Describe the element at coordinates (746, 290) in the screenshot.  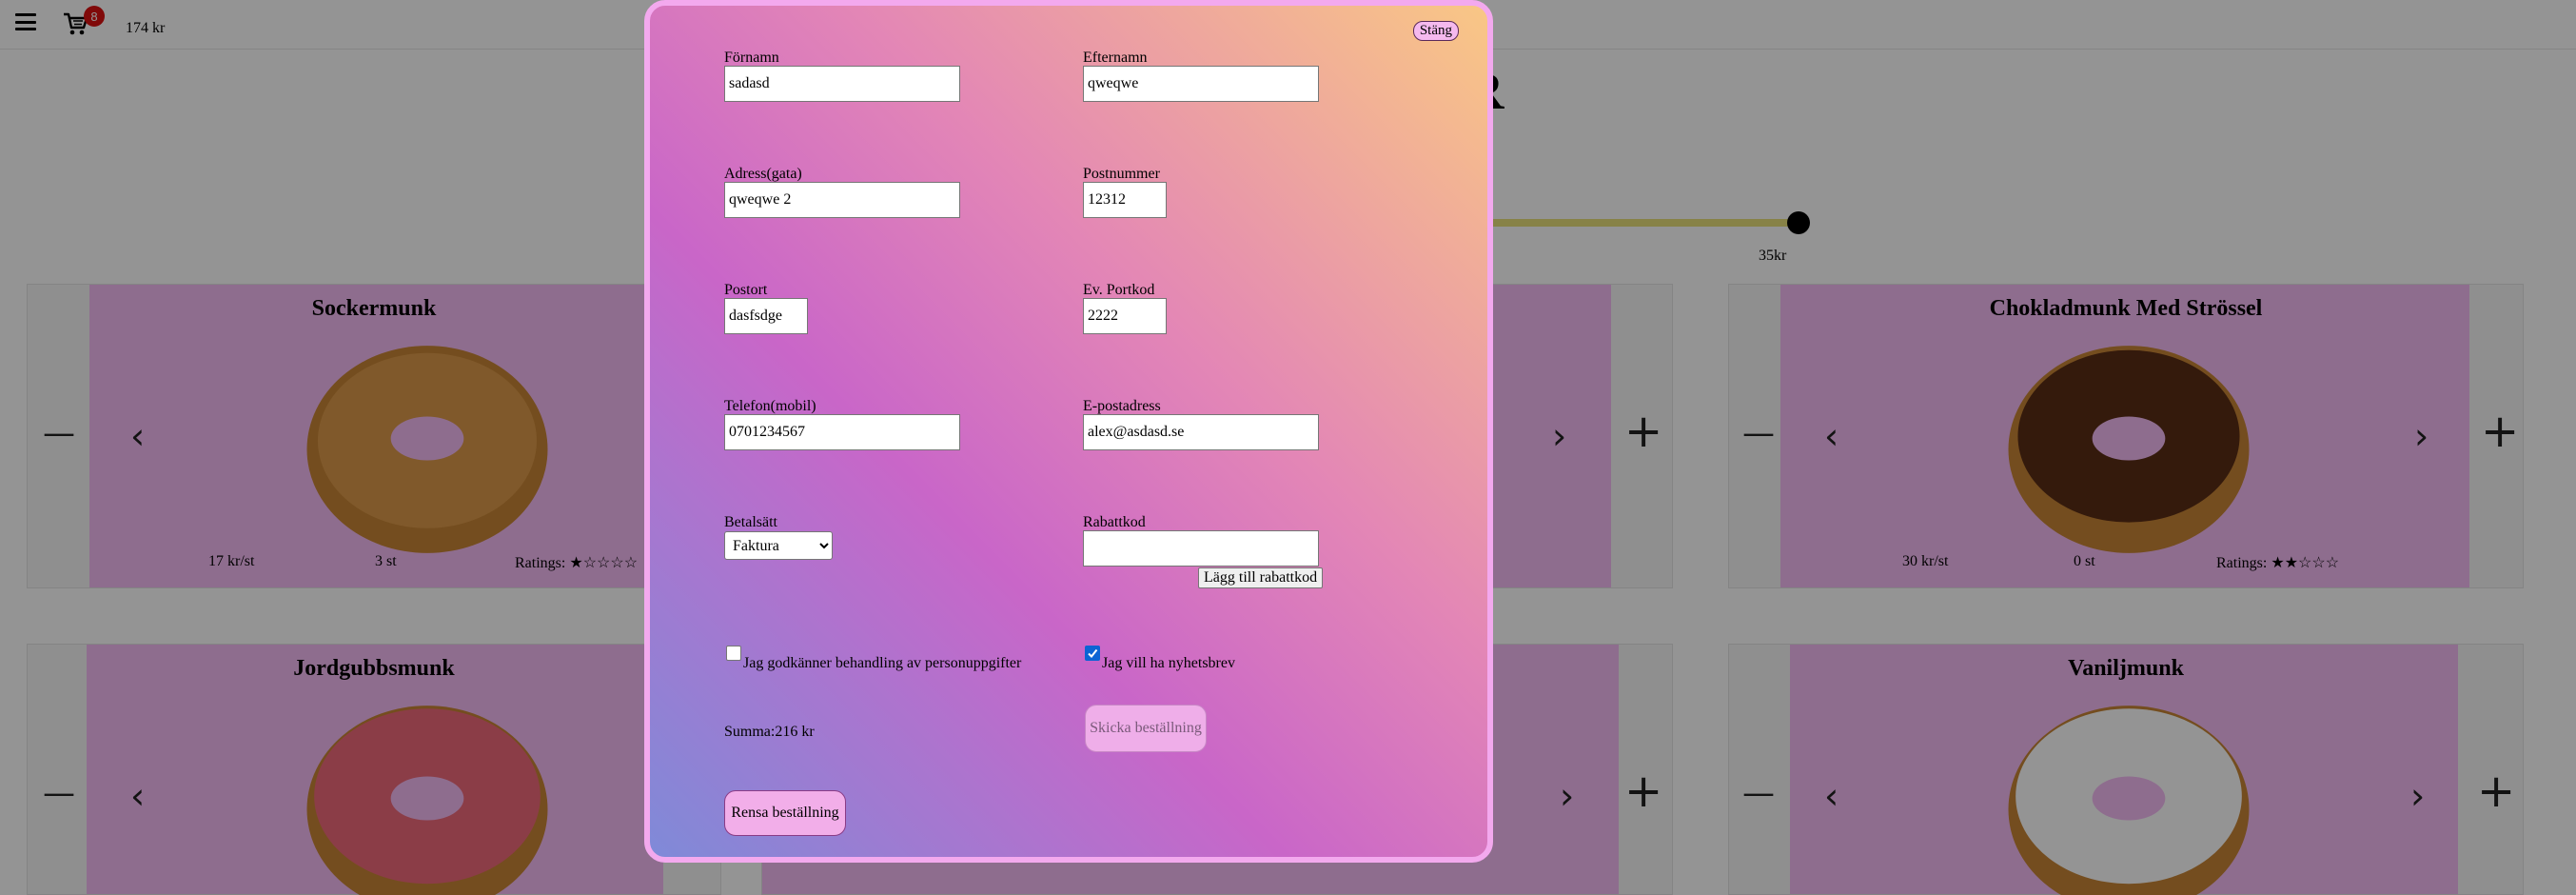
I see `city-label: Postort` at that location.